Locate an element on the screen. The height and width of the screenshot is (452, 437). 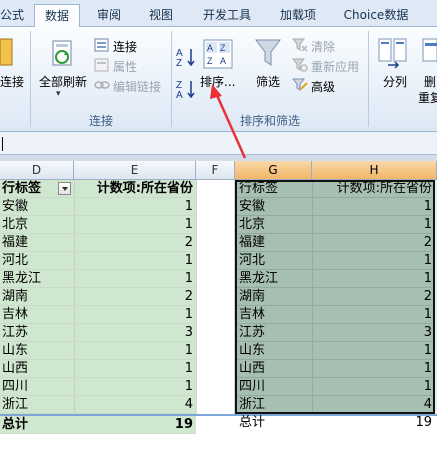
tab-formulas: 公式 is located at coordinates (15, 15).